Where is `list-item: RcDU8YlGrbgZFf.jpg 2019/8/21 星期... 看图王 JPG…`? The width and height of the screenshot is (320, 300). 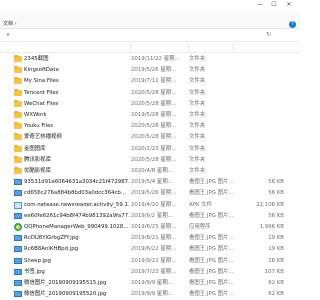 list-item: RcDU8YlGrbgZFf.jpg 2019/8/21 星期... 看图王 JPG… is located at coordinates (150, 238).